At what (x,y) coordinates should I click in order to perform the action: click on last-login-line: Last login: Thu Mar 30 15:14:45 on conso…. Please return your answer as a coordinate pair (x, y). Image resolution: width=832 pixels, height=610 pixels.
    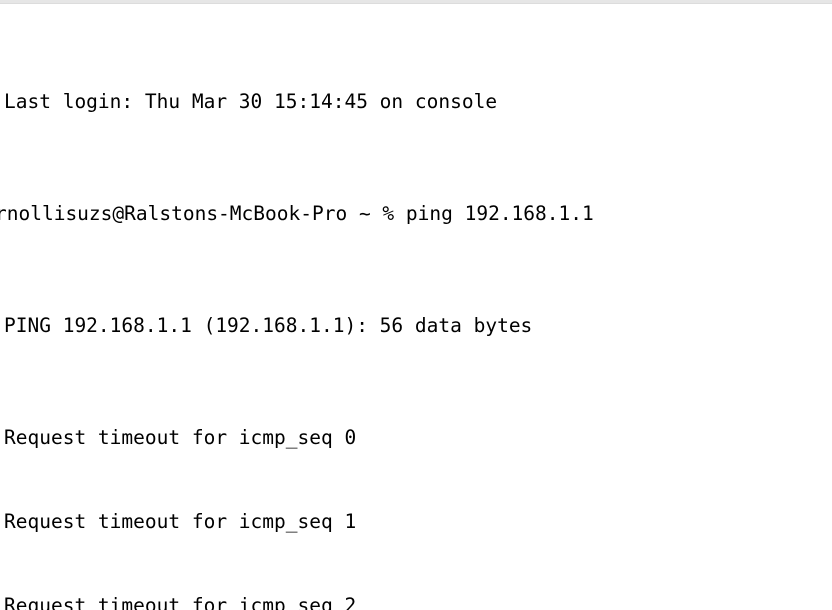
    Looking at the image, I should click on (251, 101).